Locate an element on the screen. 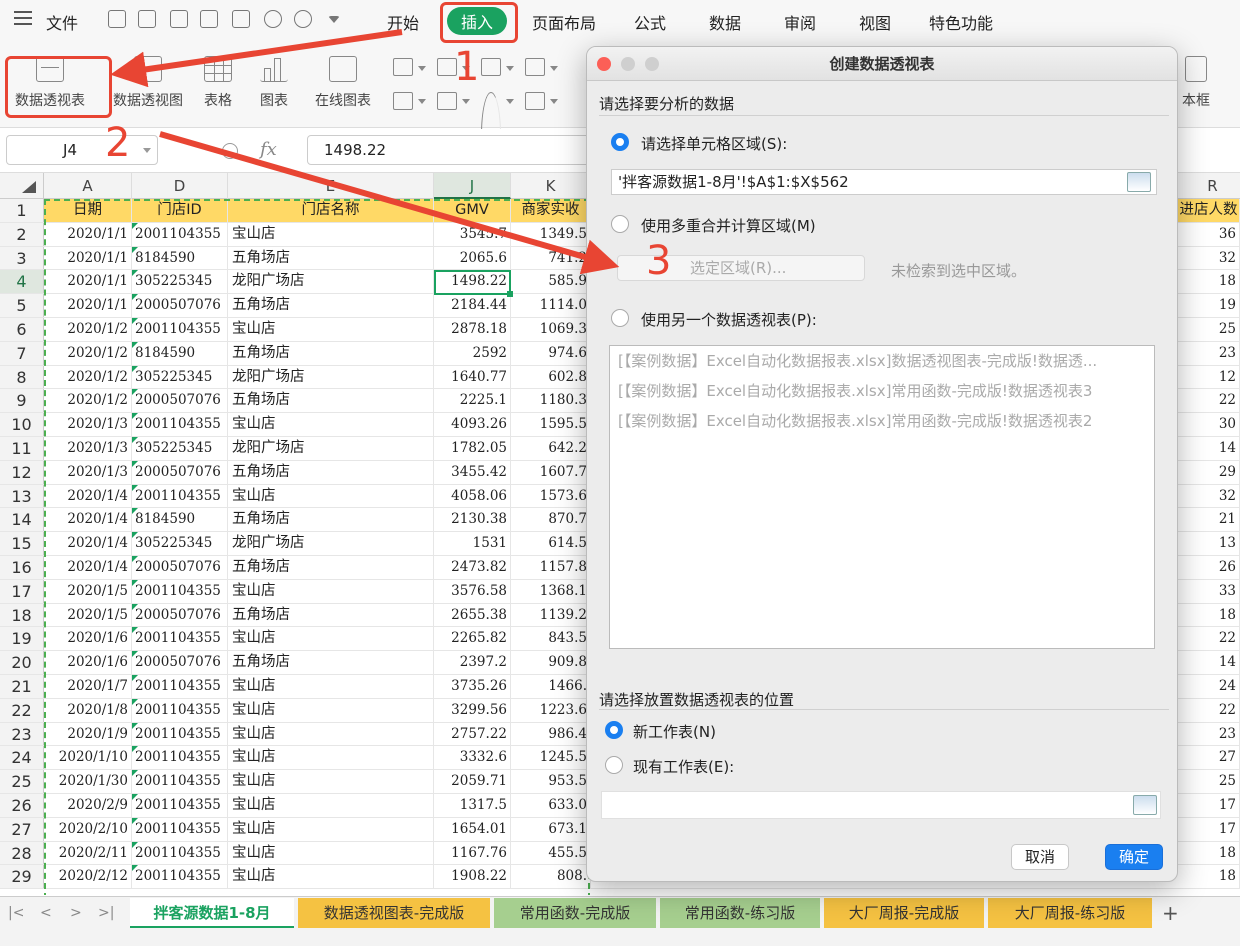  row-header: 17 is located at coordinates (22, 591).